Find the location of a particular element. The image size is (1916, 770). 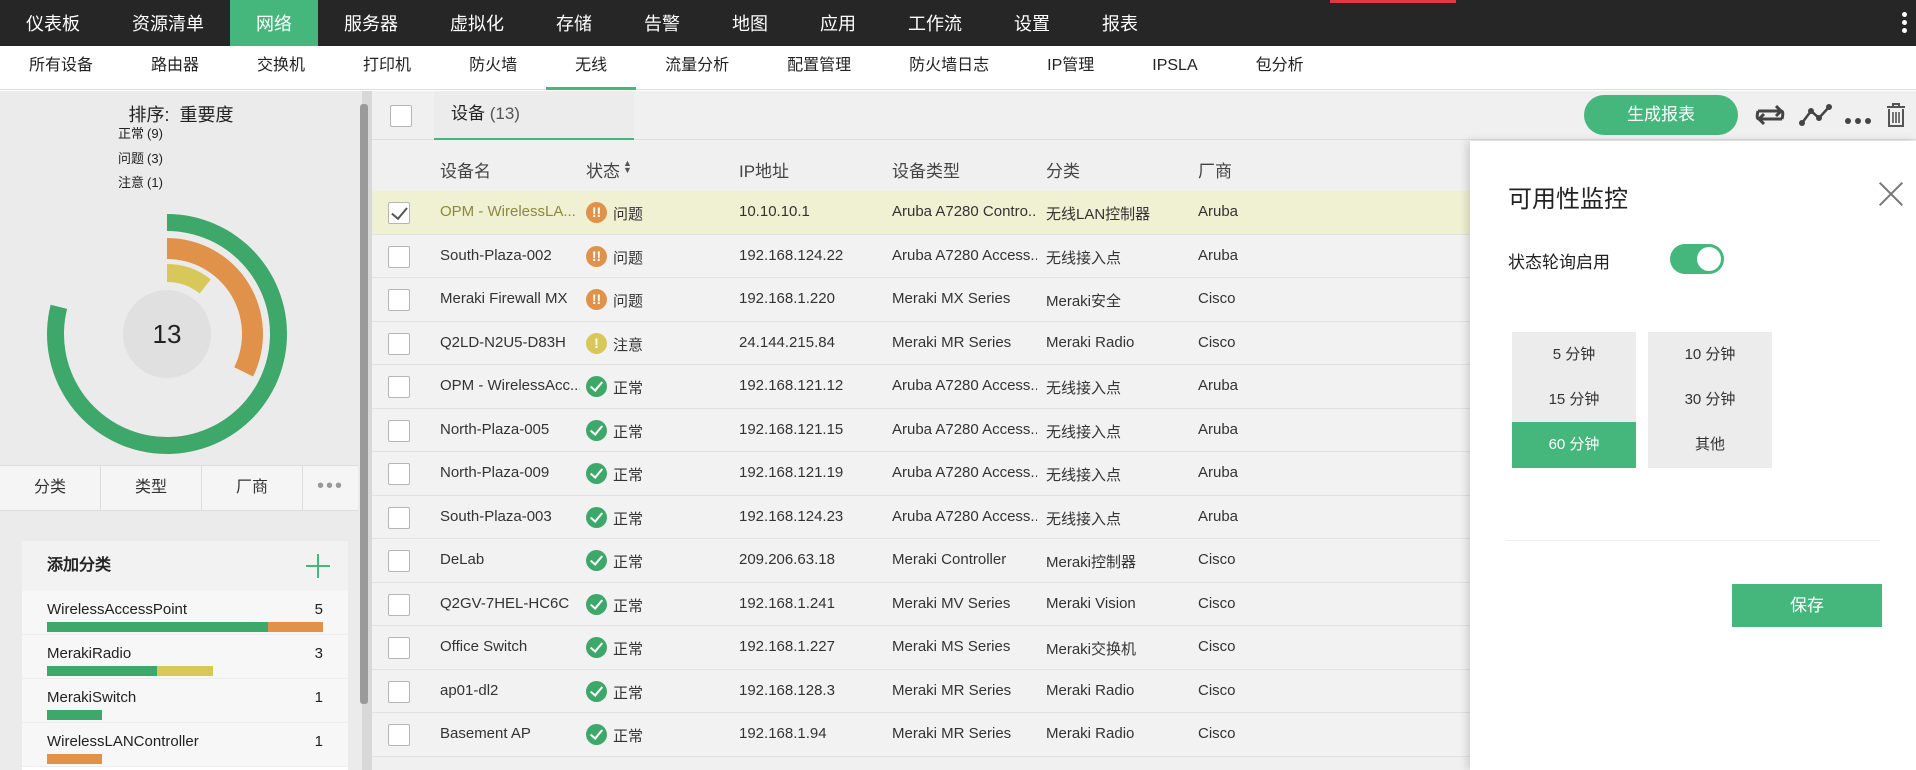

topnav-item-7: 地图 is located at coordinates (750, 23).